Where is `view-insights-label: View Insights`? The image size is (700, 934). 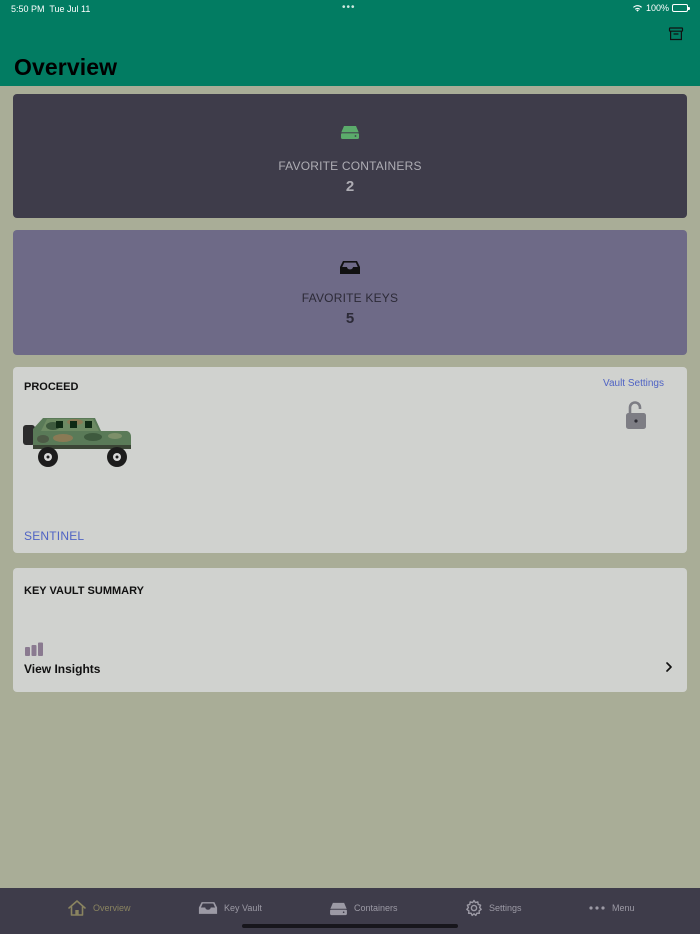 view-insights-label: View Insights is located at coordinates (62, 669).